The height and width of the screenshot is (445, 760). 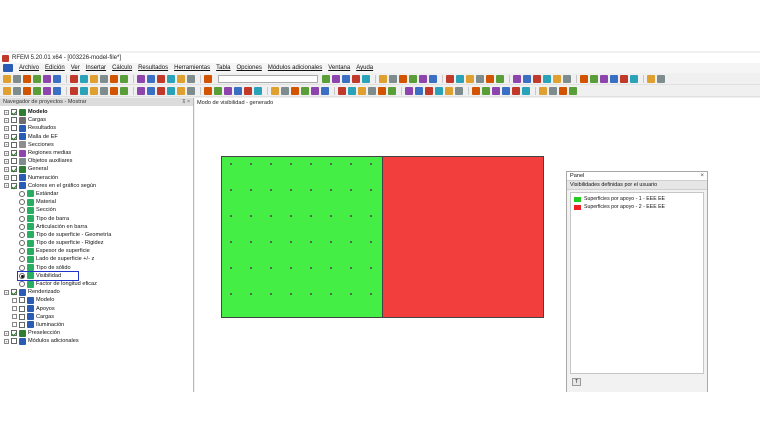 I want to click on pin-close-icon: ⊼ ×, so click(x=186, y=102).